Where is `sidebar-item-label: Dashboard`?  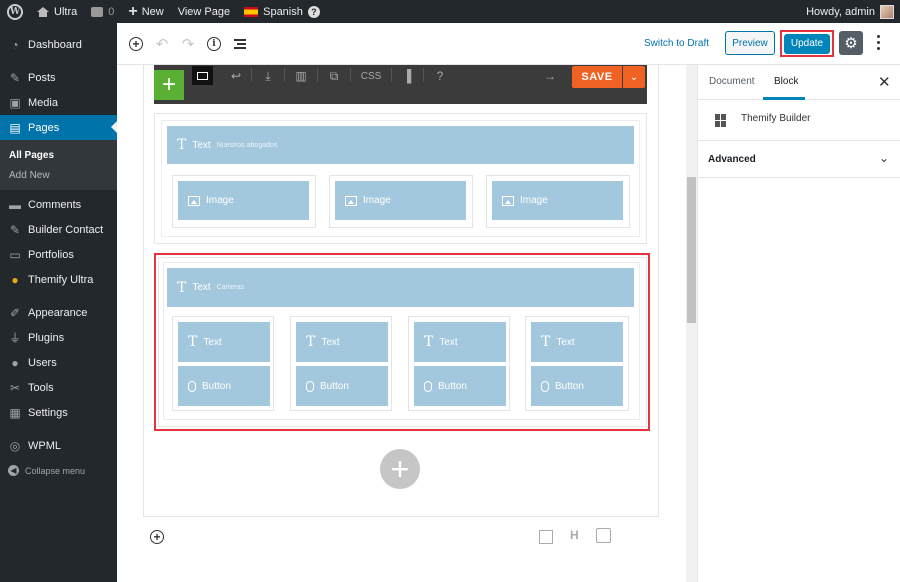
sidebar-item-label: Dashboard is located at coordinates (55, 44).